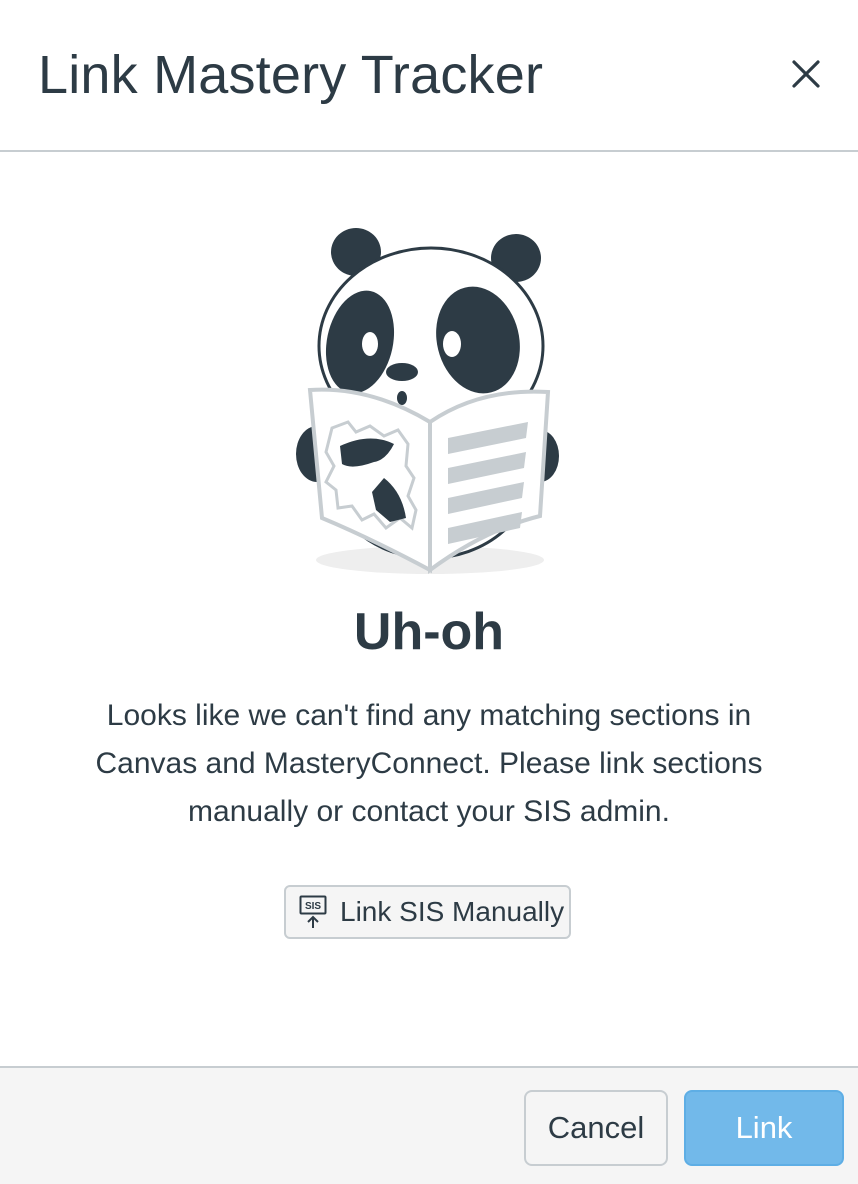 Image resolution: width=858 pixels, height=1184 pixels. What do you see at coordinates (427, 401) in the screenshot?
I see `panda-reading-newspaper-illustration` at bounding box center [427, 401].